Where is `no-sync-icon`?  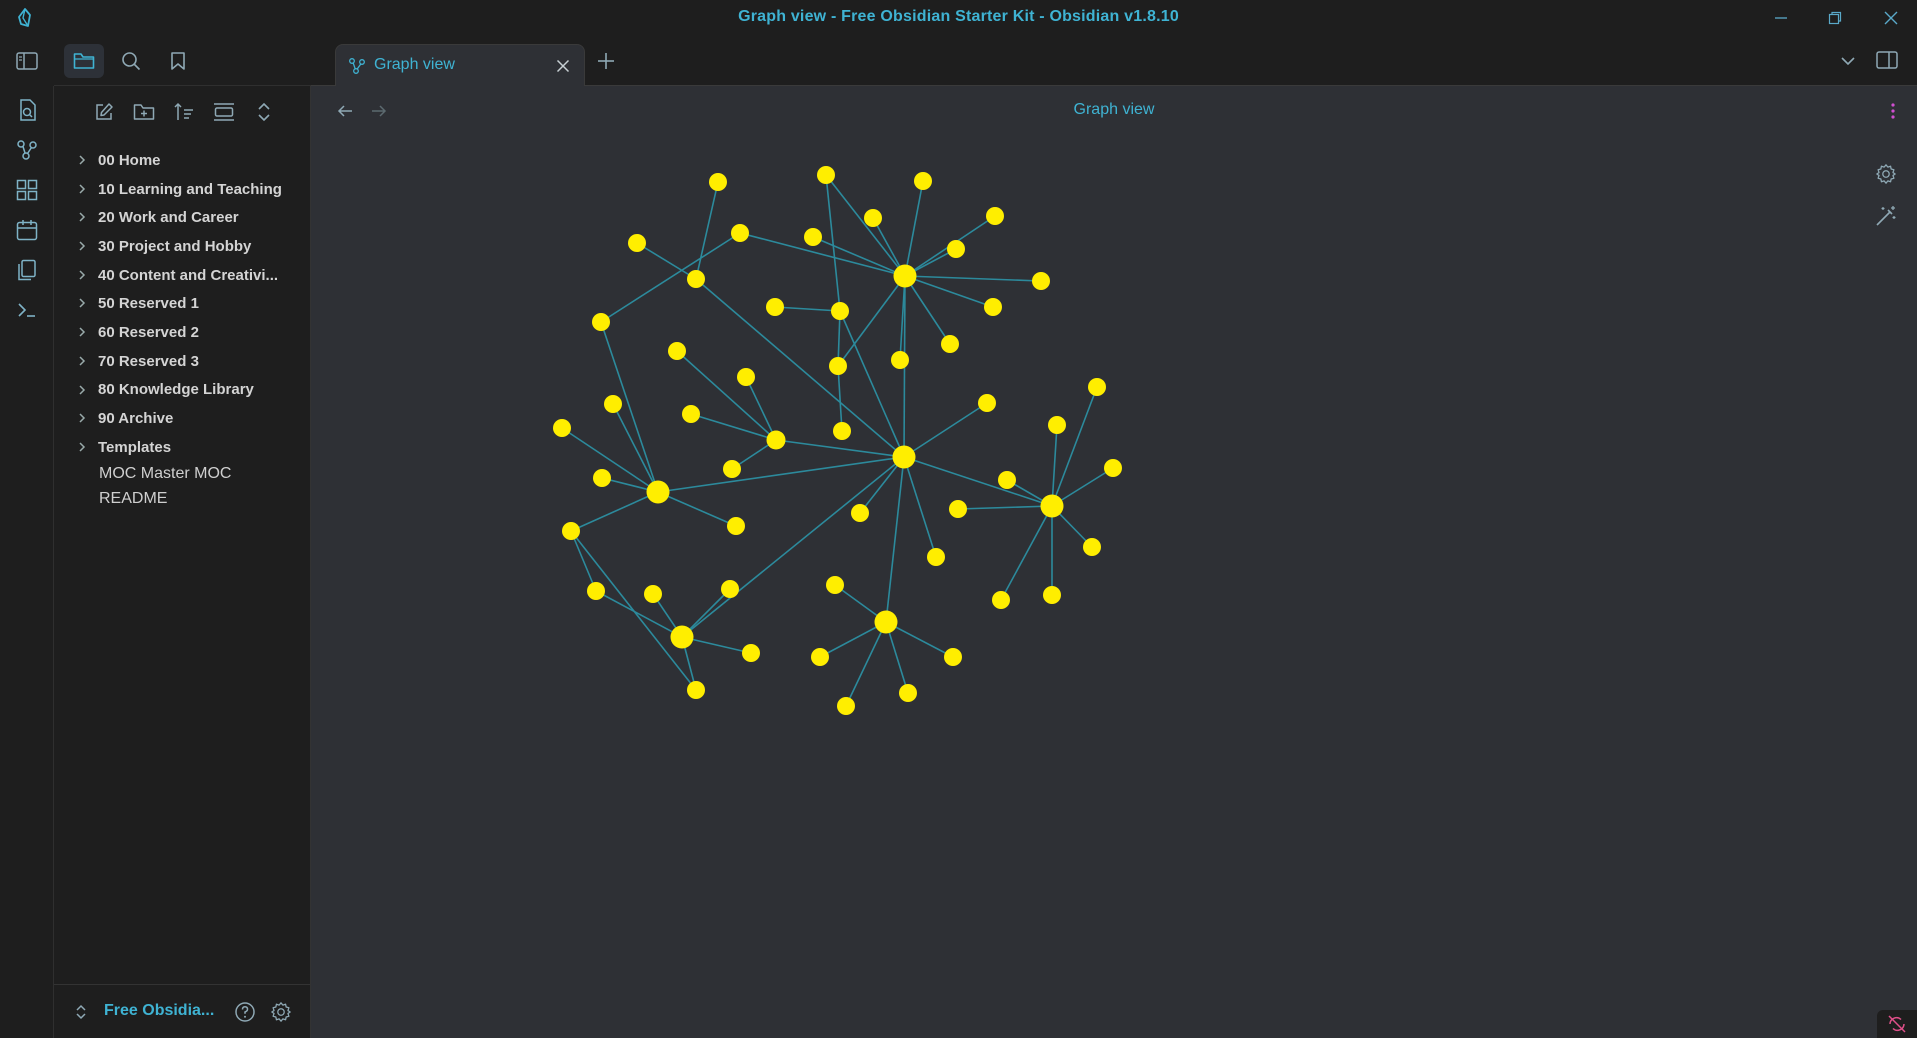
no-sync-icon is located at coordinates (1897, 1024).